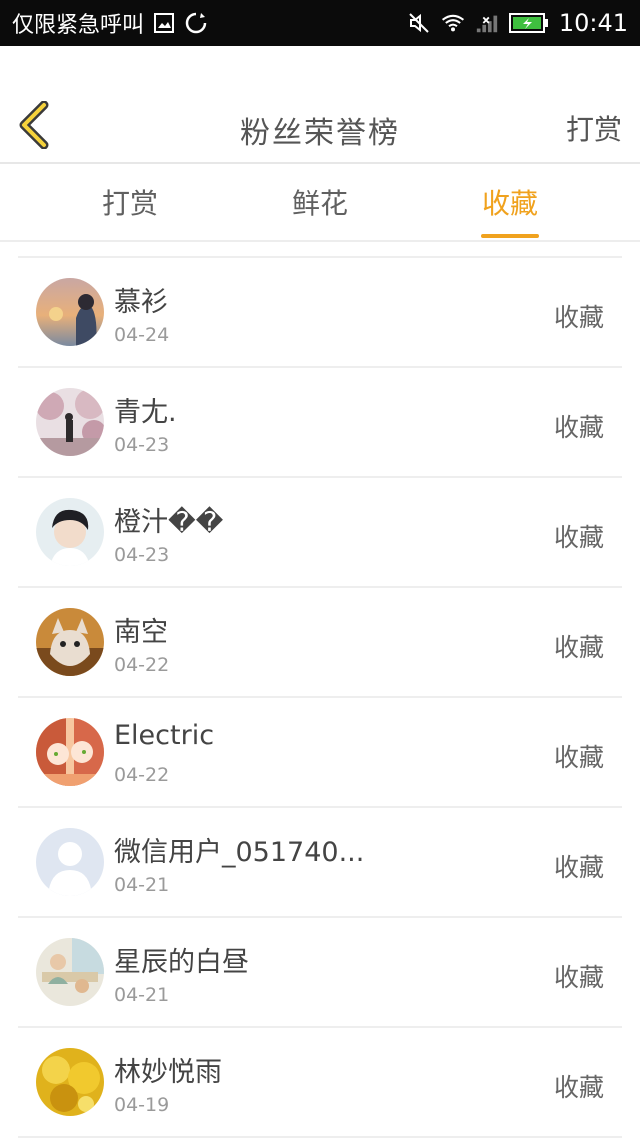 The image size is (640, 1138). Describe the element at coordinates (320, 133) in the screenshot. I see `page-title: 粉丝荣誉榜` at that location.